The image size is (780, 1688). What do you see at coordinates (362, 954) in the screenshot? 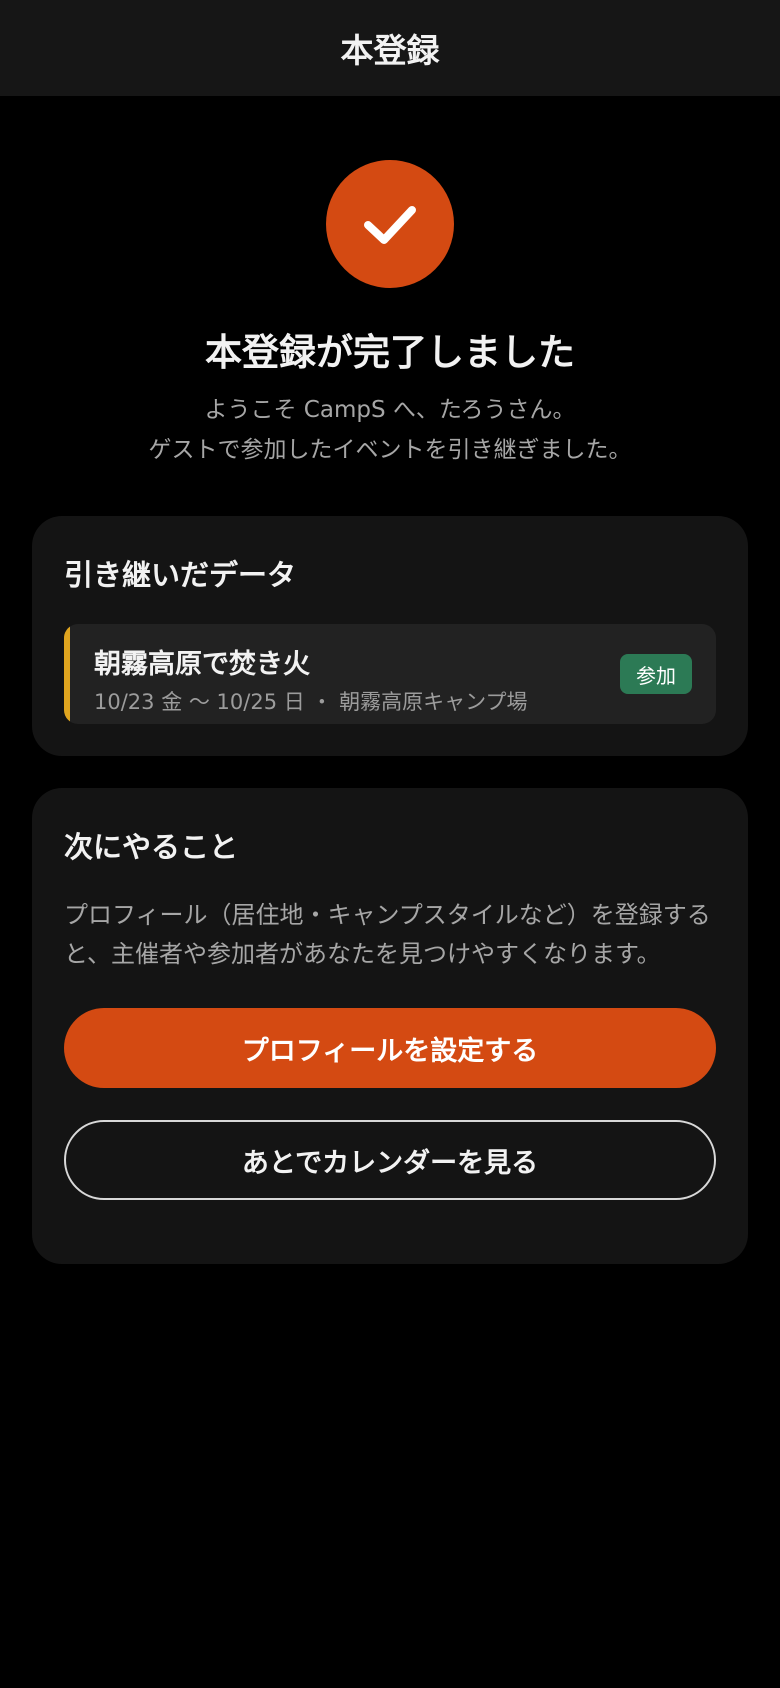
I see `next-steps-description-line: と、主催者や参加者があなたを見つけやすくなります。` at bounding box center [362, 954].